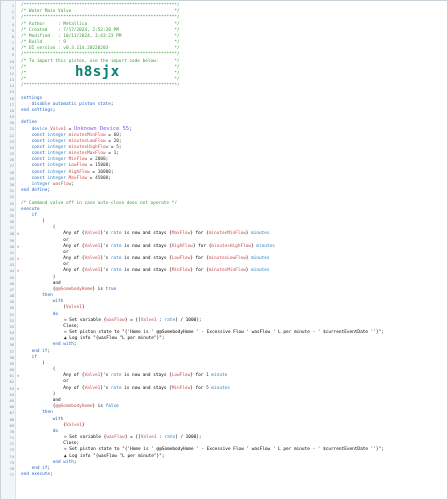 The image size is (448, 500). Describe the element at coordinates (97, 71) in the screenshot. I see `import-code: h8sjx` at that location.